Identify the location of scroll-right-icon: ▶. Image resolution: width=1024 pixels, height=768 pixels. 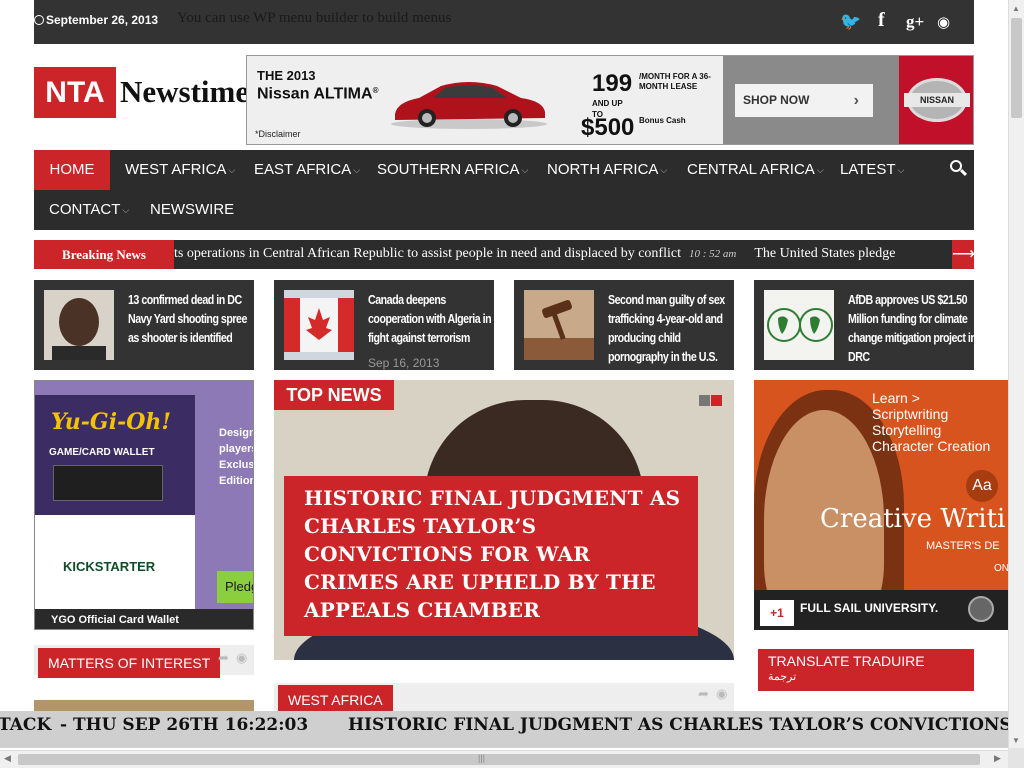
(997, 758).